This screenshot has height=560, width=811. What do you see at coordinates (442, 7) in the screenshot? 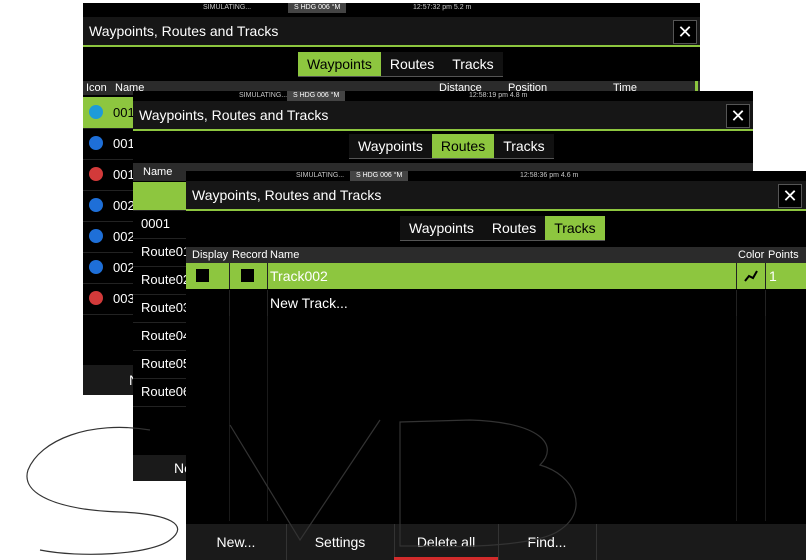
I see `clock-readout: 12:57:32 pm 5.2 m` at bounding box center [442, 7].